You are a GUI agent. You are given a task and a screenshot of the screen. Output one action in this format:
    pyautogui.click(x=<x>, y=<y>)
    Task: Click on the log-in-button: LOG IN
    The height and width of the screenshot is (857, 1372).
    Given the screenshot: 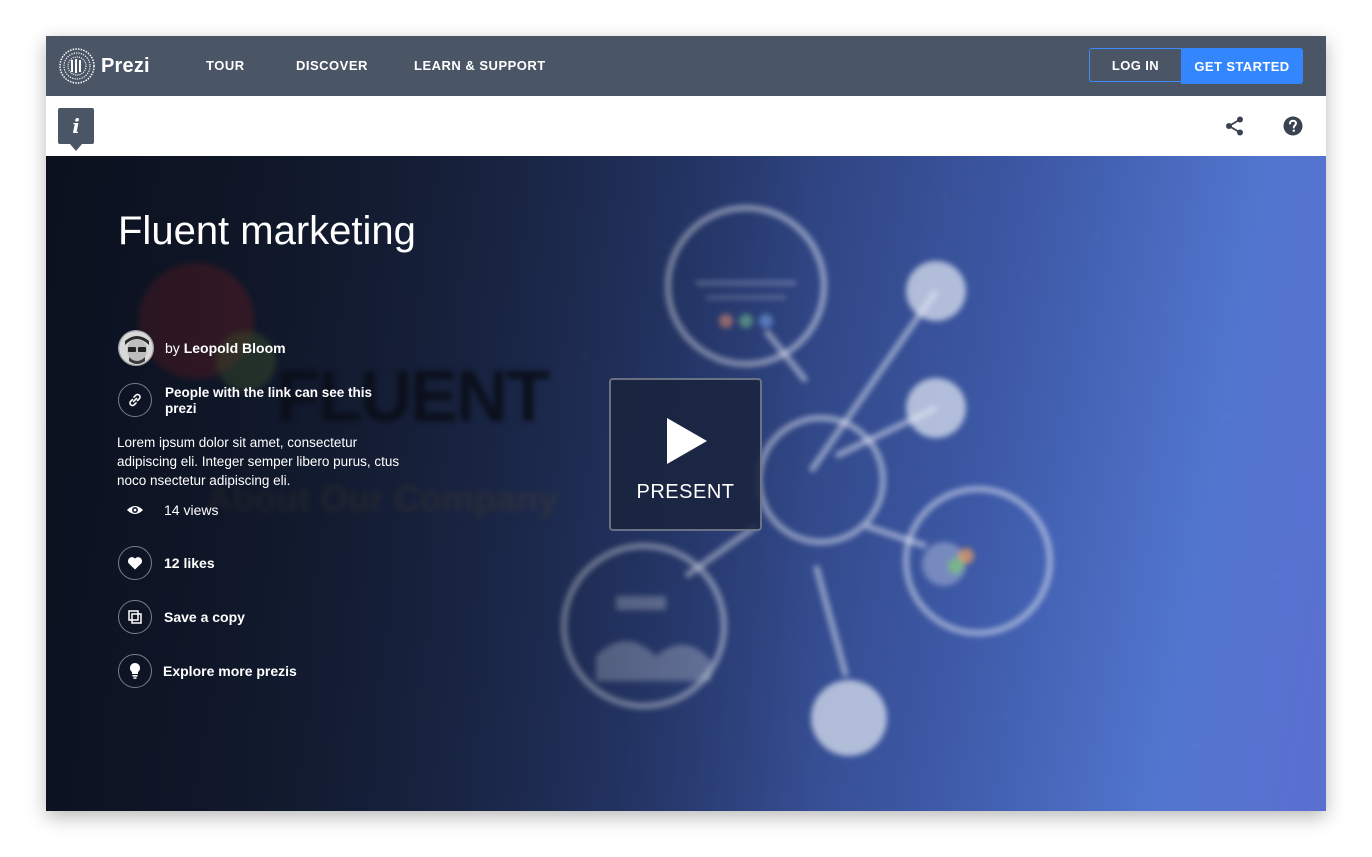 What is the action you would take?
    pyautogui.click(x=1135, y=65)
    